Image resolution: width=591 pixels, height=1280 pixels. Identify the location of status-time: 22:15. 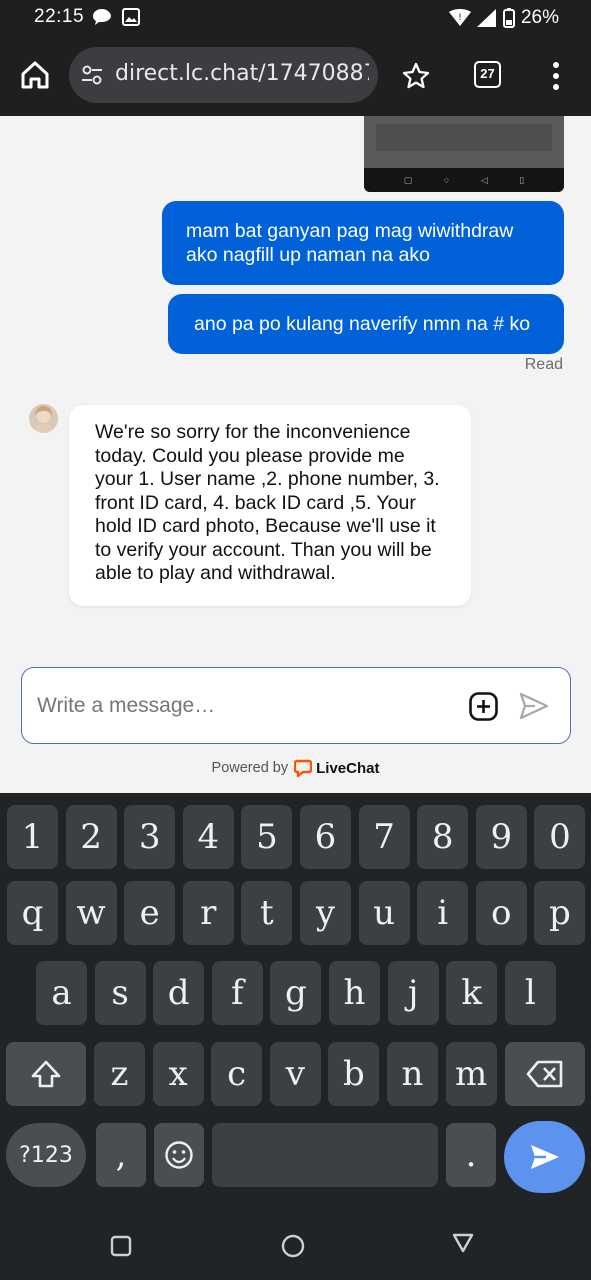
(59, 16).